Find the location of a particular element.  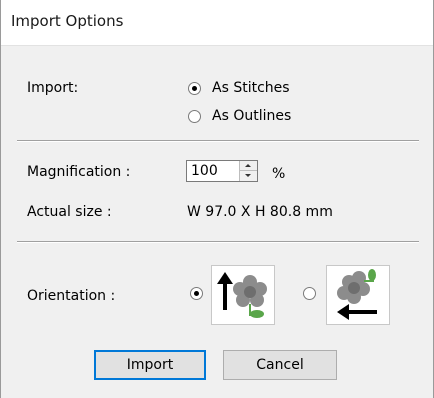

magnification-spin-buttons is located at coordinates (248, 171).